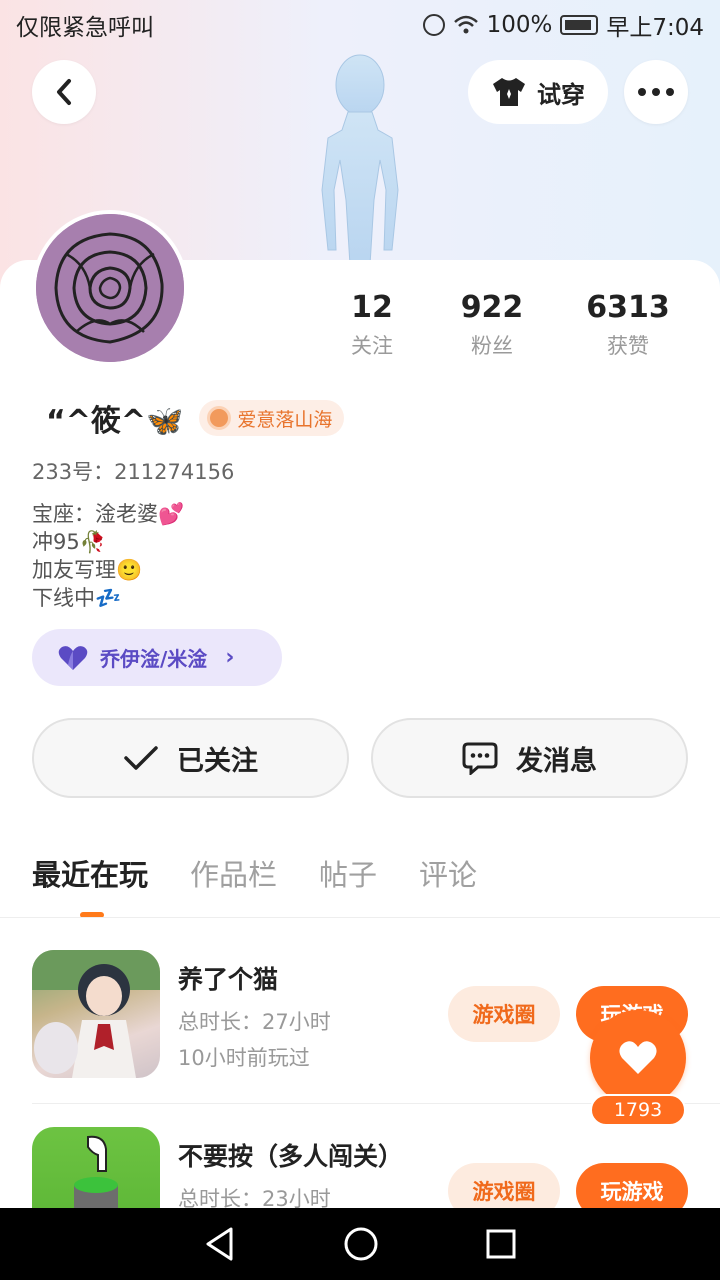 This screenshot has height=1280, width=720. I want to click on clock: 早上7:04, so click(655, 28).